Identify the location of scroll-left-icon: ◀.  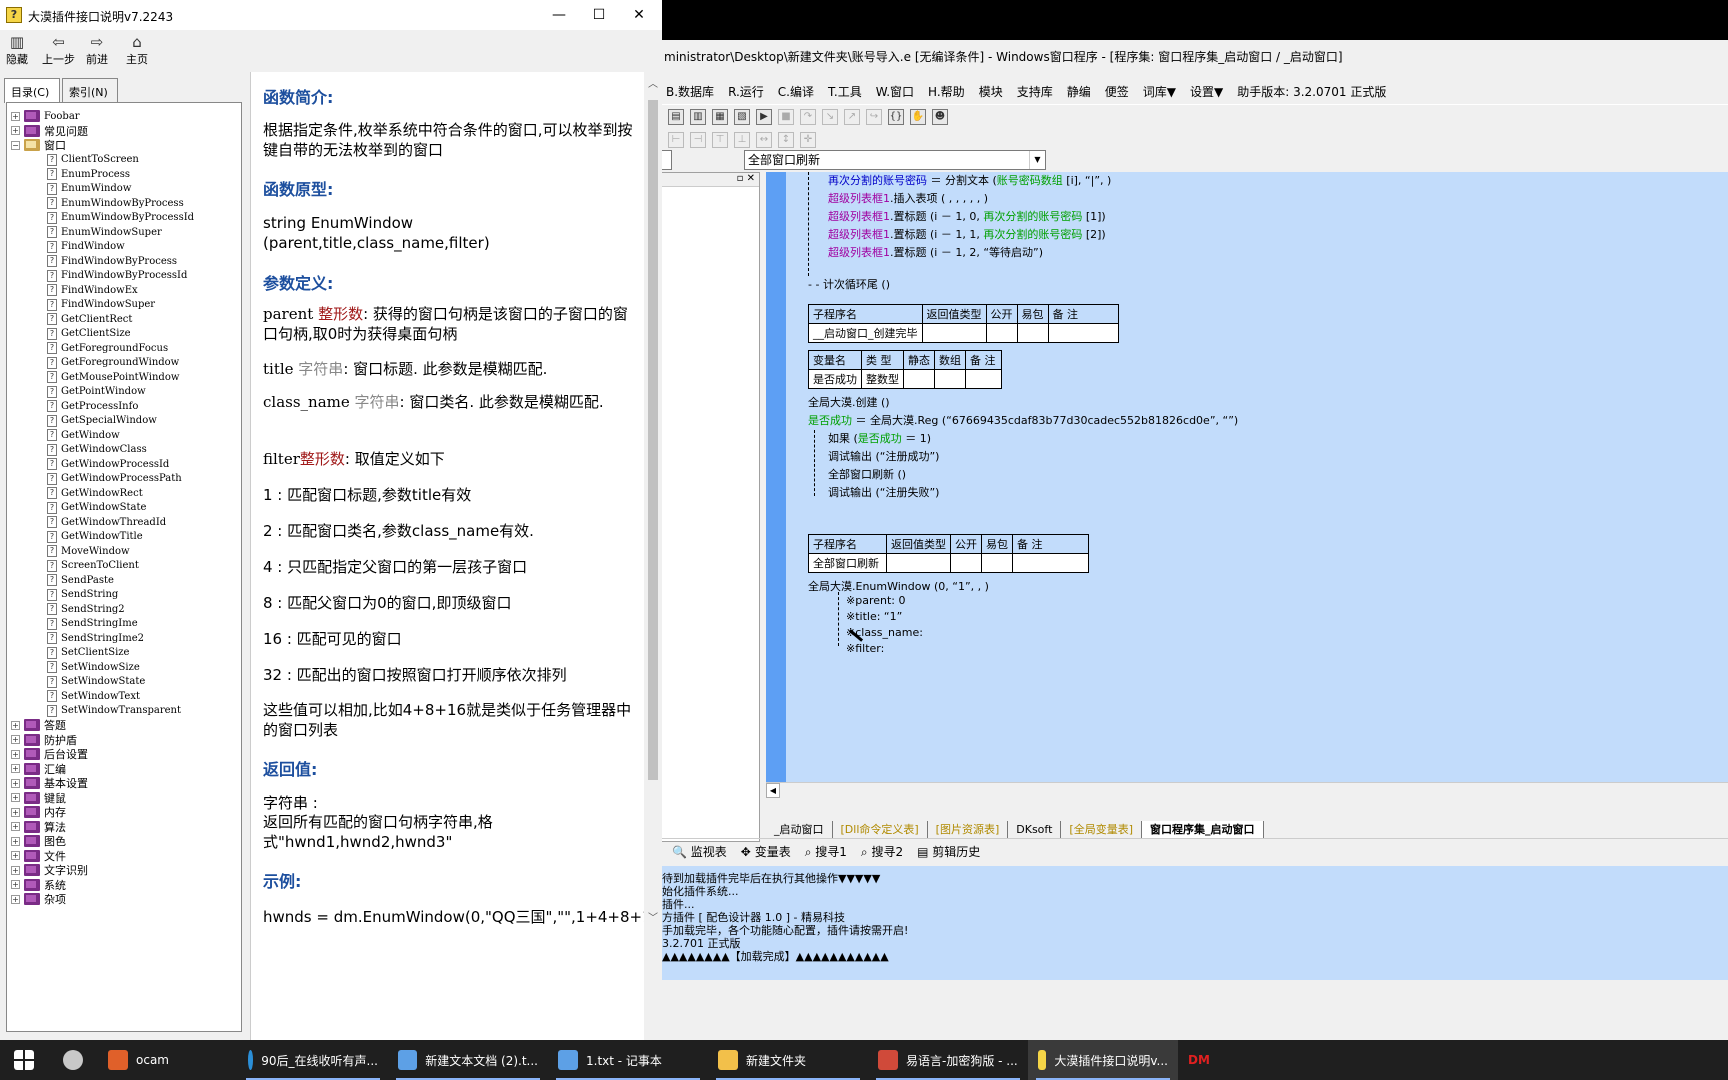
(773, 790).